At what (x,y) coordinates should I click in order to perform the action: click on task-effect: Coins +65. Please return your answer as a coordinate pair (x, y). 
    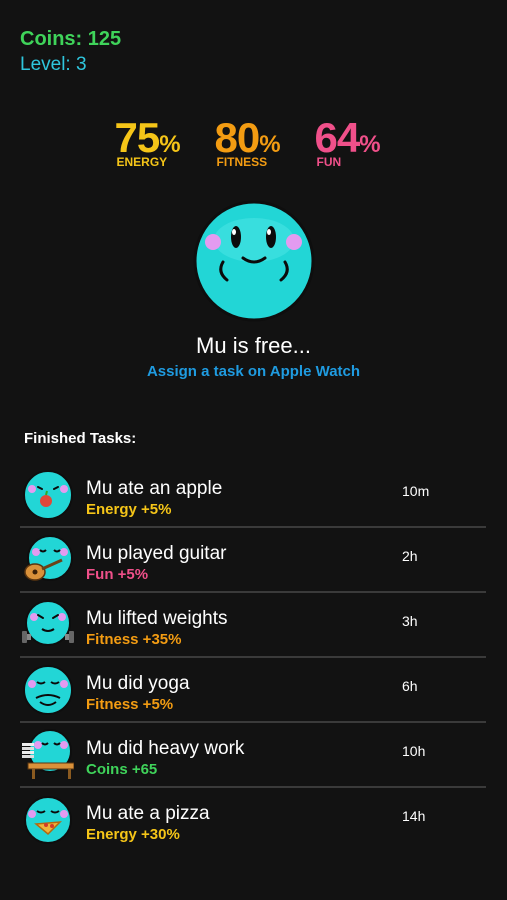
    Looking at the image, I should click on (122, 769).